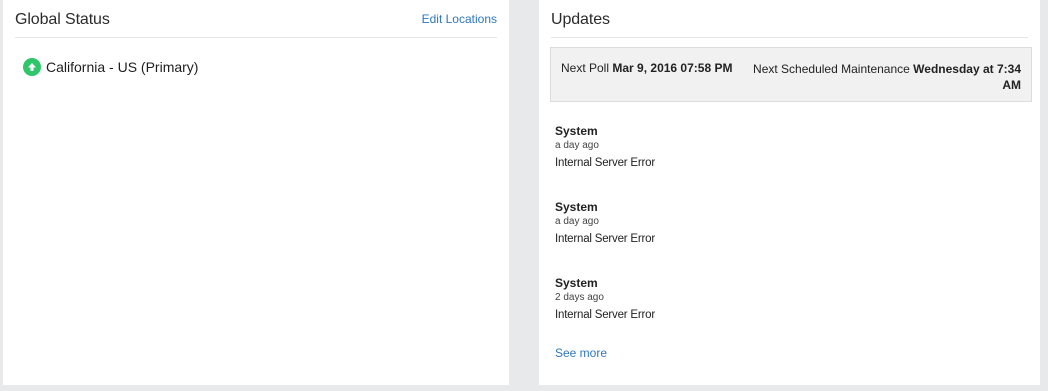  What do you see at coordinates (580, 19) in the screenshot?
I see `updates-title: Updates` at bounding box center [580, 19].